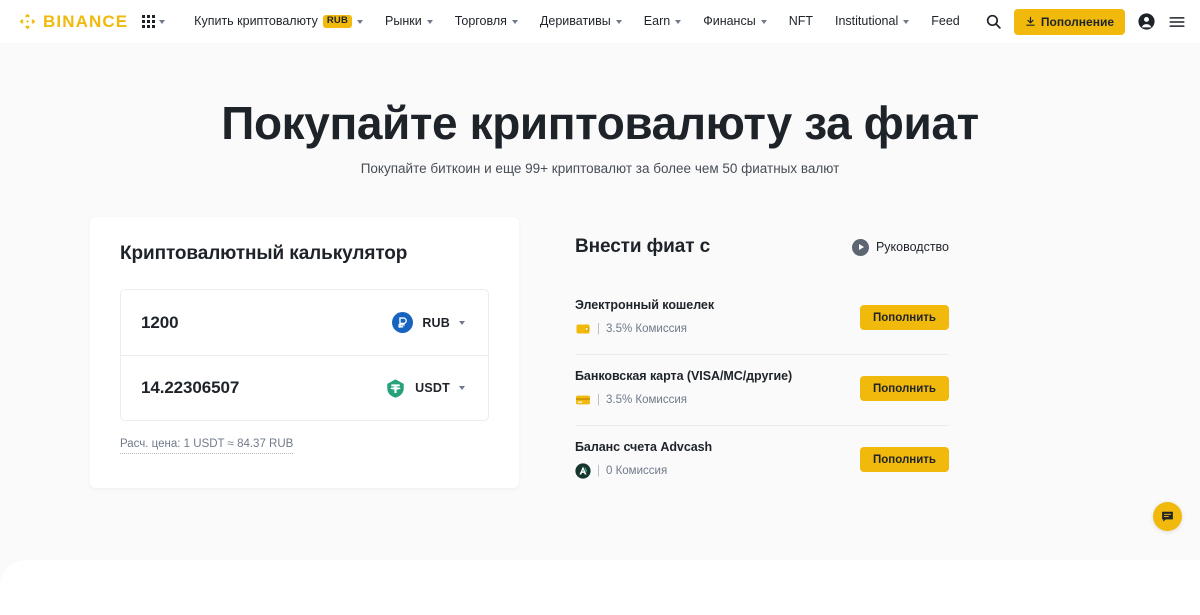  What do you see at coordinates (583, 400) in the screenshot?
I see `credit-card-icon` at bounding box center [583, 400].